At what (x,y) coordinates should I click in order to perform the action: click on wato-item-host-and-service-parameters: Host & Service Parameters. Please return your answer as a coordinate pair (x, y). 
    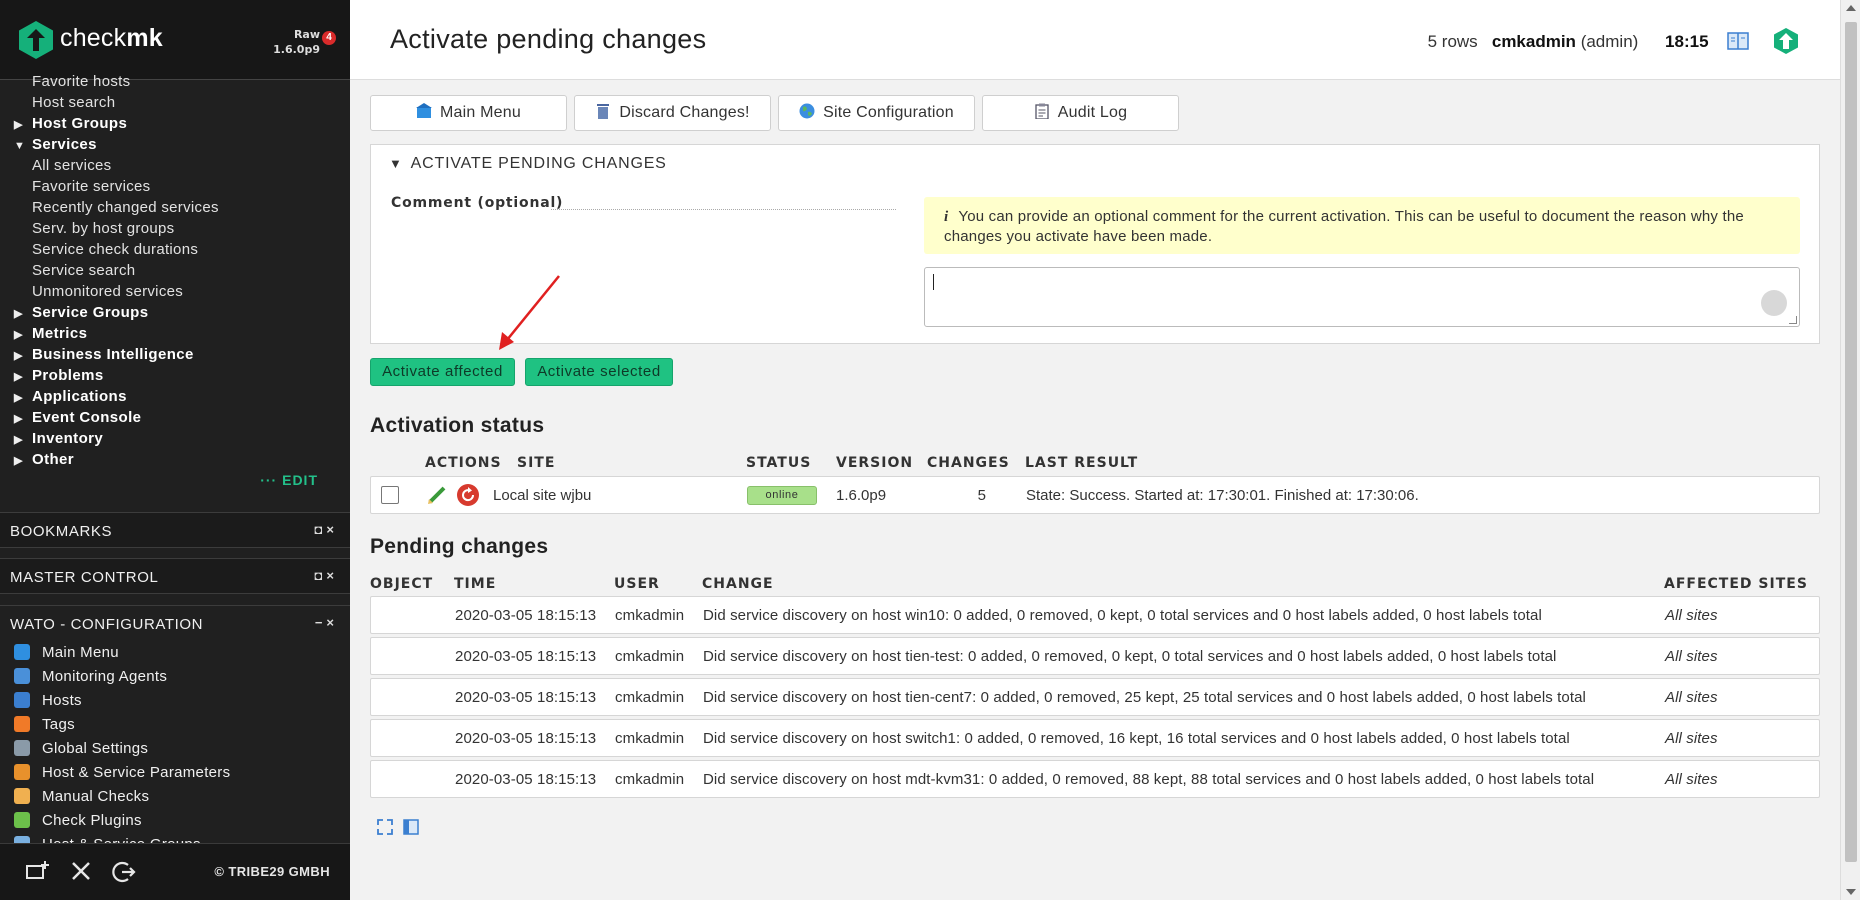
    Looking at the image, I should click on (122, 773).